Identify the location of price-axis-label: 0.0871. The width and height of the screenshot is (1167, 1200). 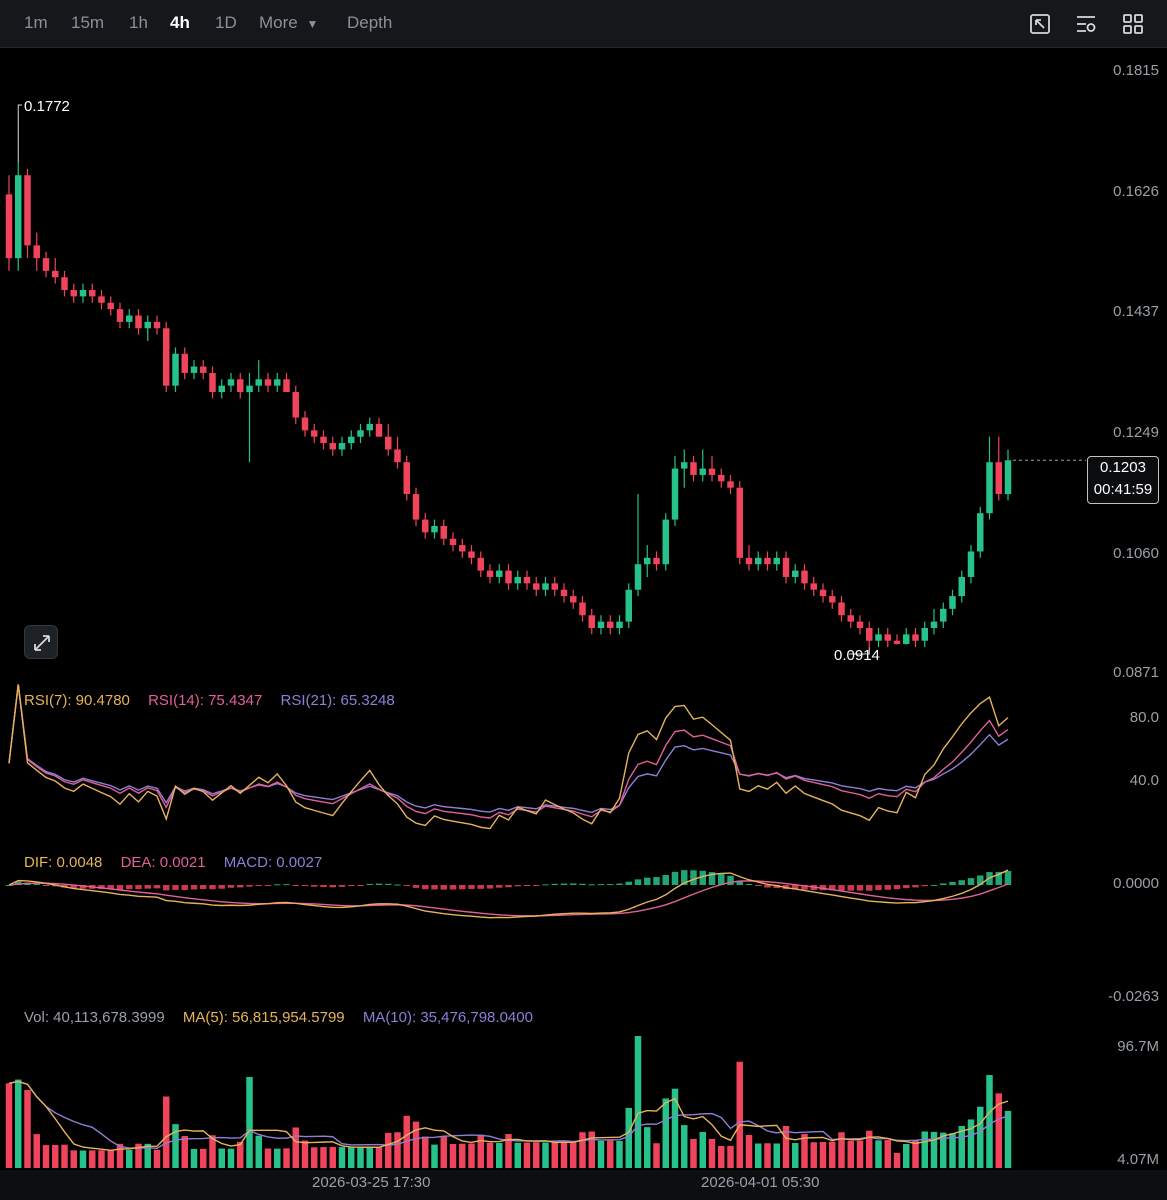
(1136, 672).